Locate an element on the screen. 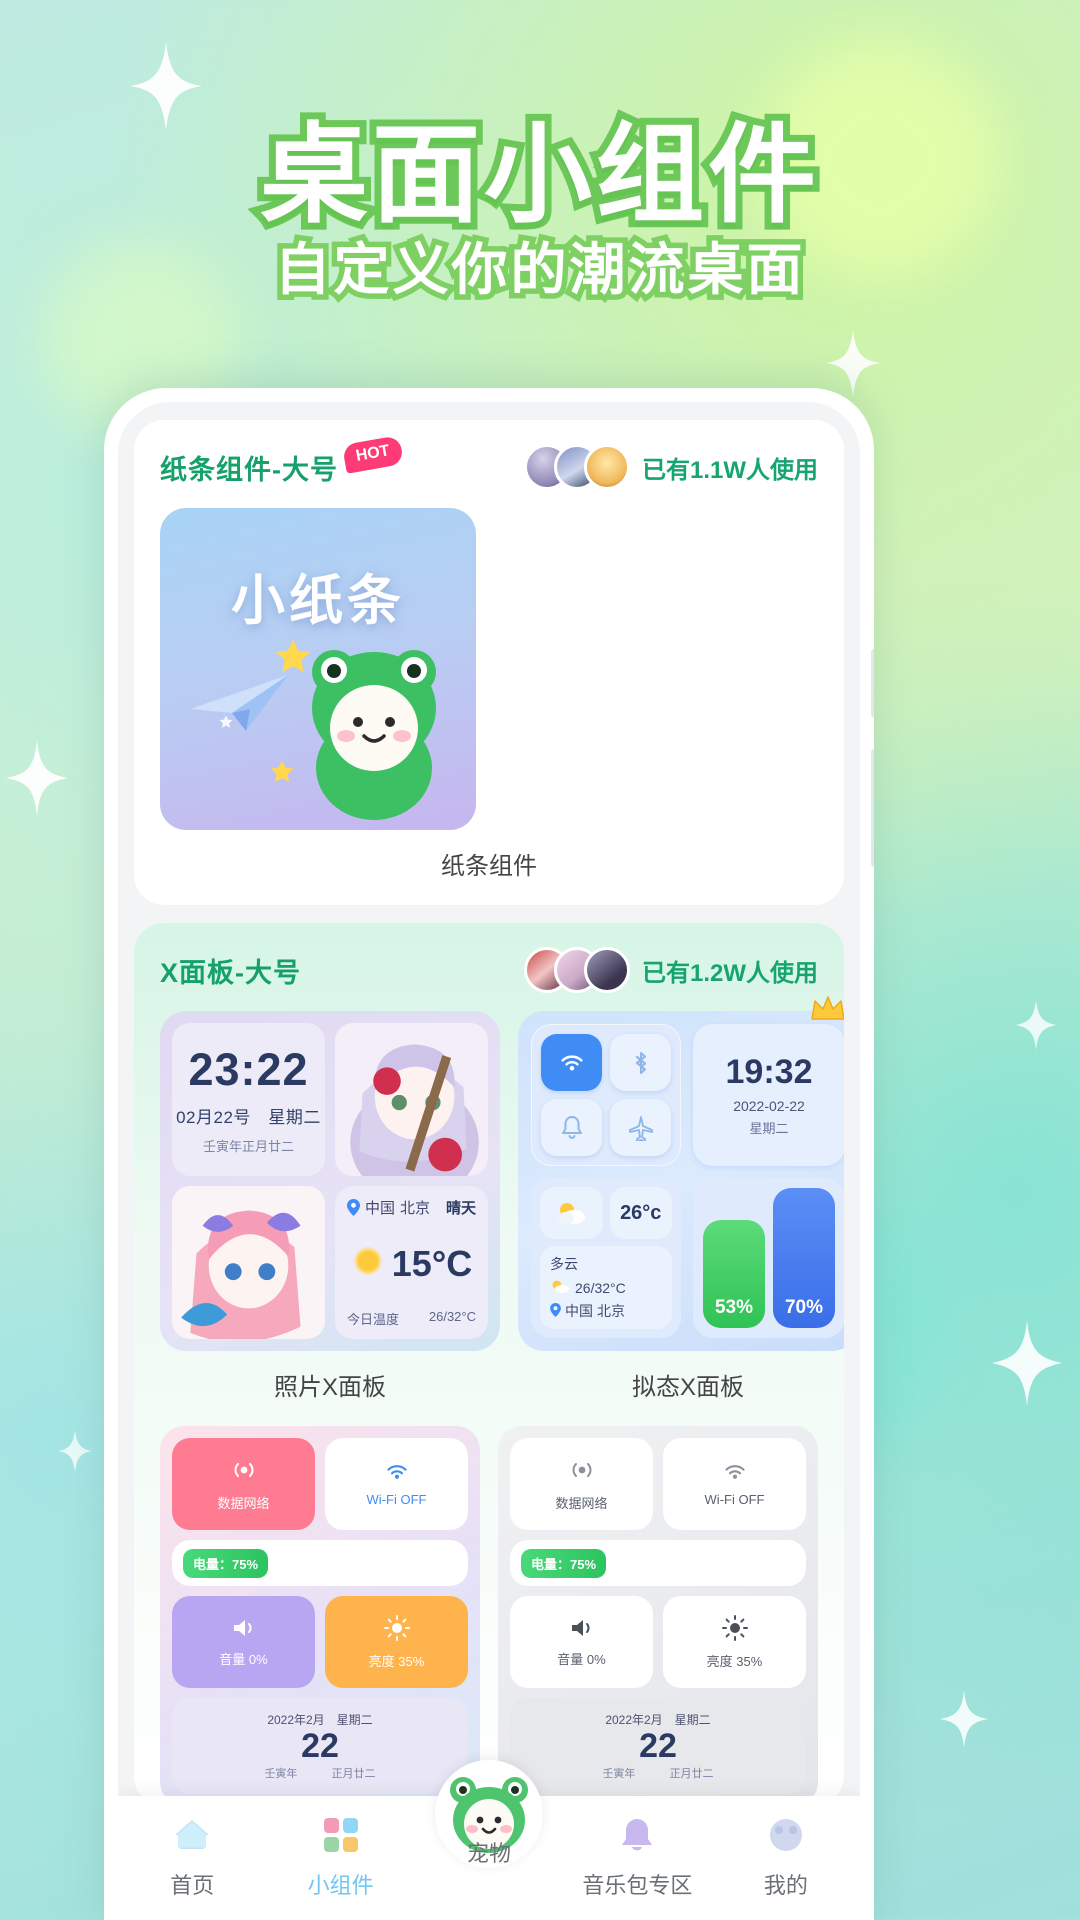 The width and height of the screenshot is (1080, 1920). sim-clock-tile: 19:32 2022-02-22 星期二 is located at coordinates (768, 1095).